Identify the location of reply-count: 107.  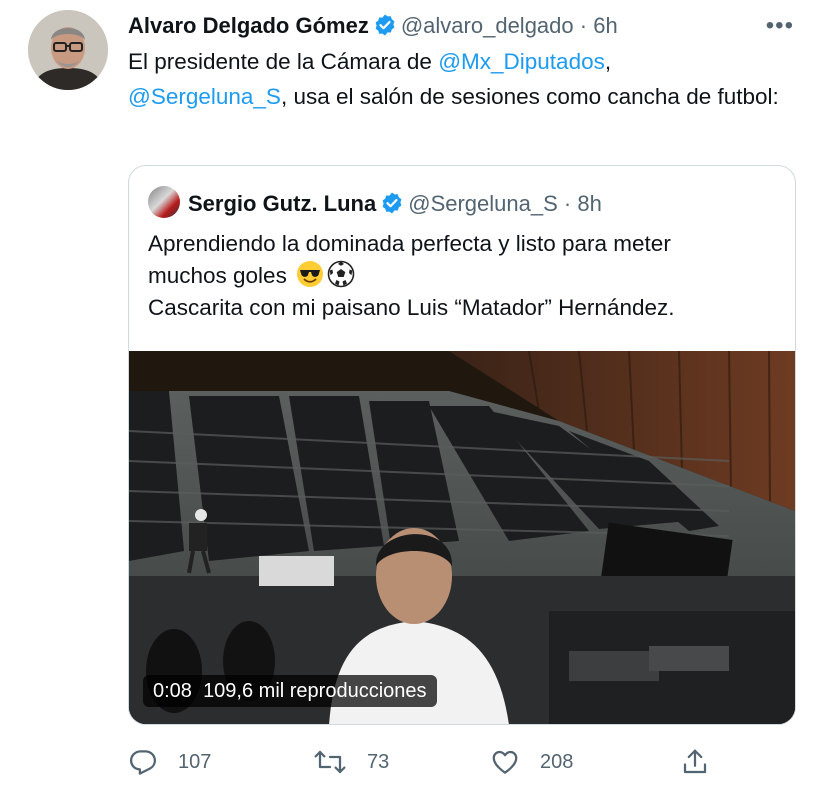
(195, 761).